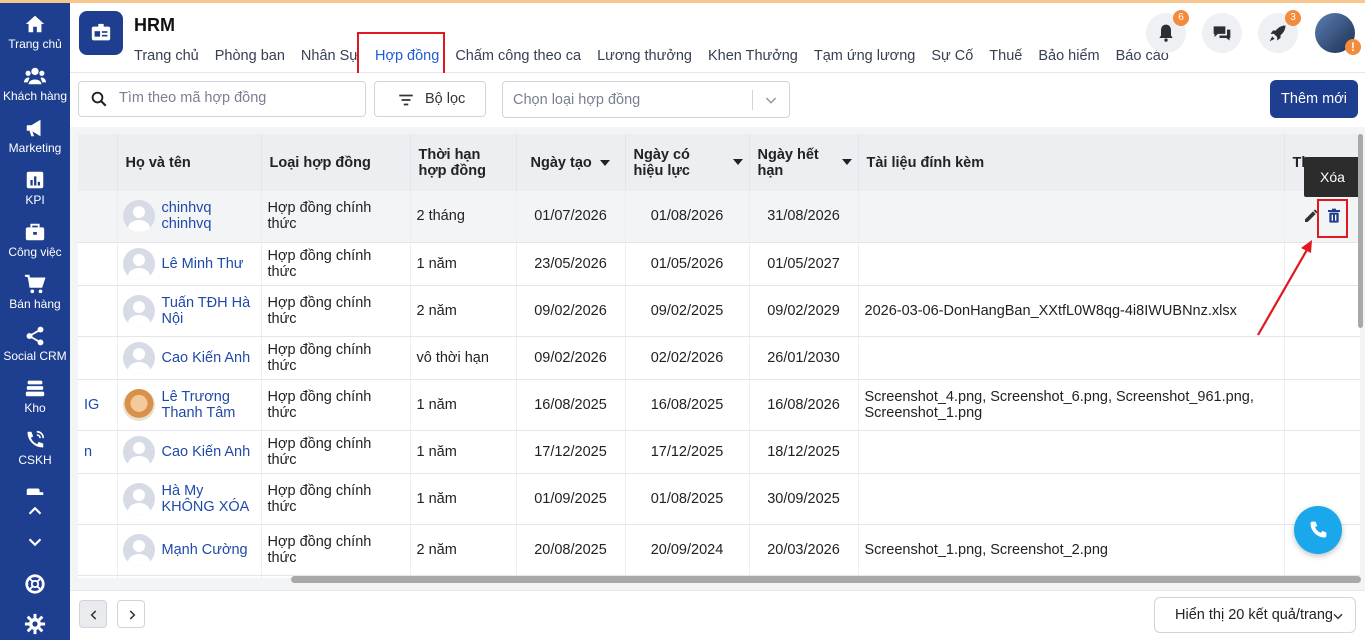 The height and width of the screenshot is (640, 1365). What do you see at coordinates (35, 292) in the screenshot?
I see `sidebar-item-sales: Bán hàng` at bounding box center [35, 292].